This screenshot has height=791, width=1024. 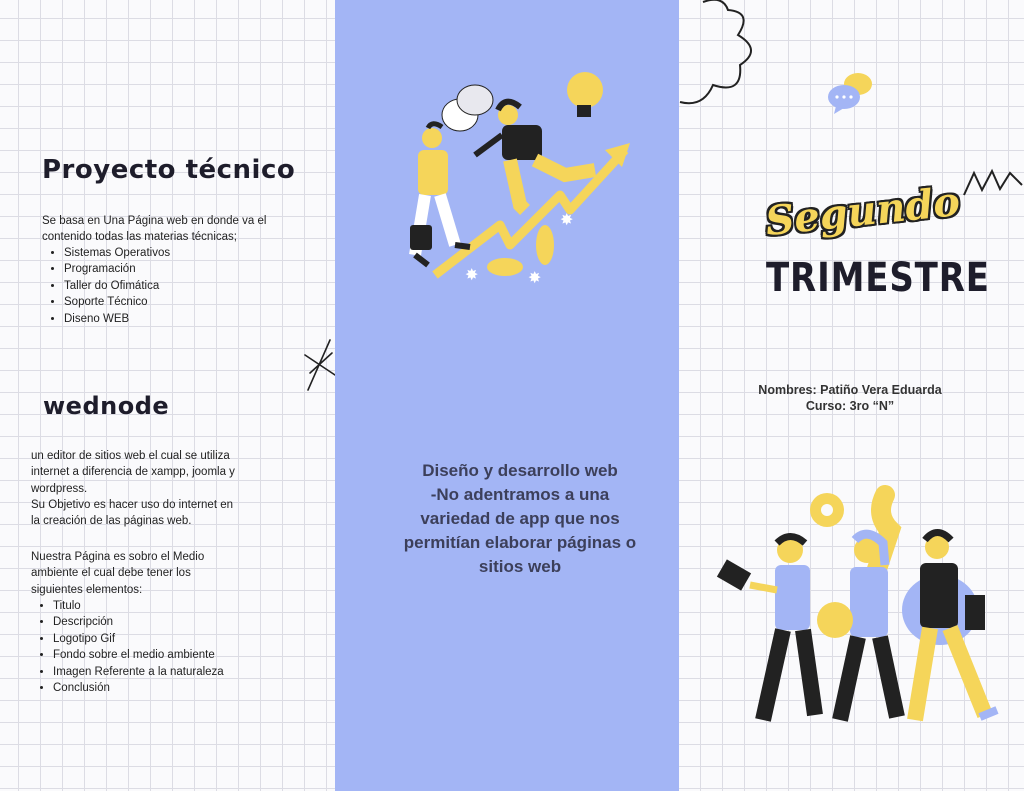 What do you see at coordinates (106, 406) in the screenshot?
I see `section-title-wednode: wednode` at bounding box center [106, 406].